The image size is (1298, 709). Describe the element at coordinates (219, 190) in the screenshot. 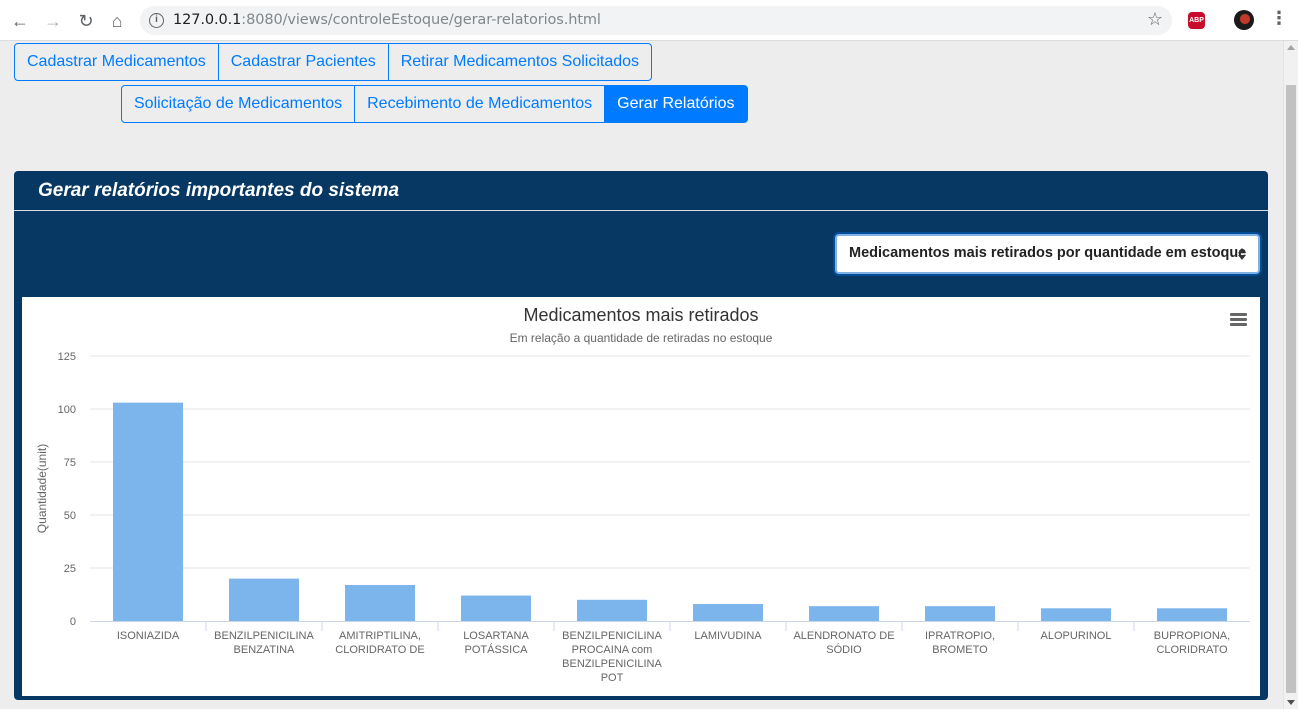

I see `panel-title: Gerar relatórios importantes do sistema` at that location.